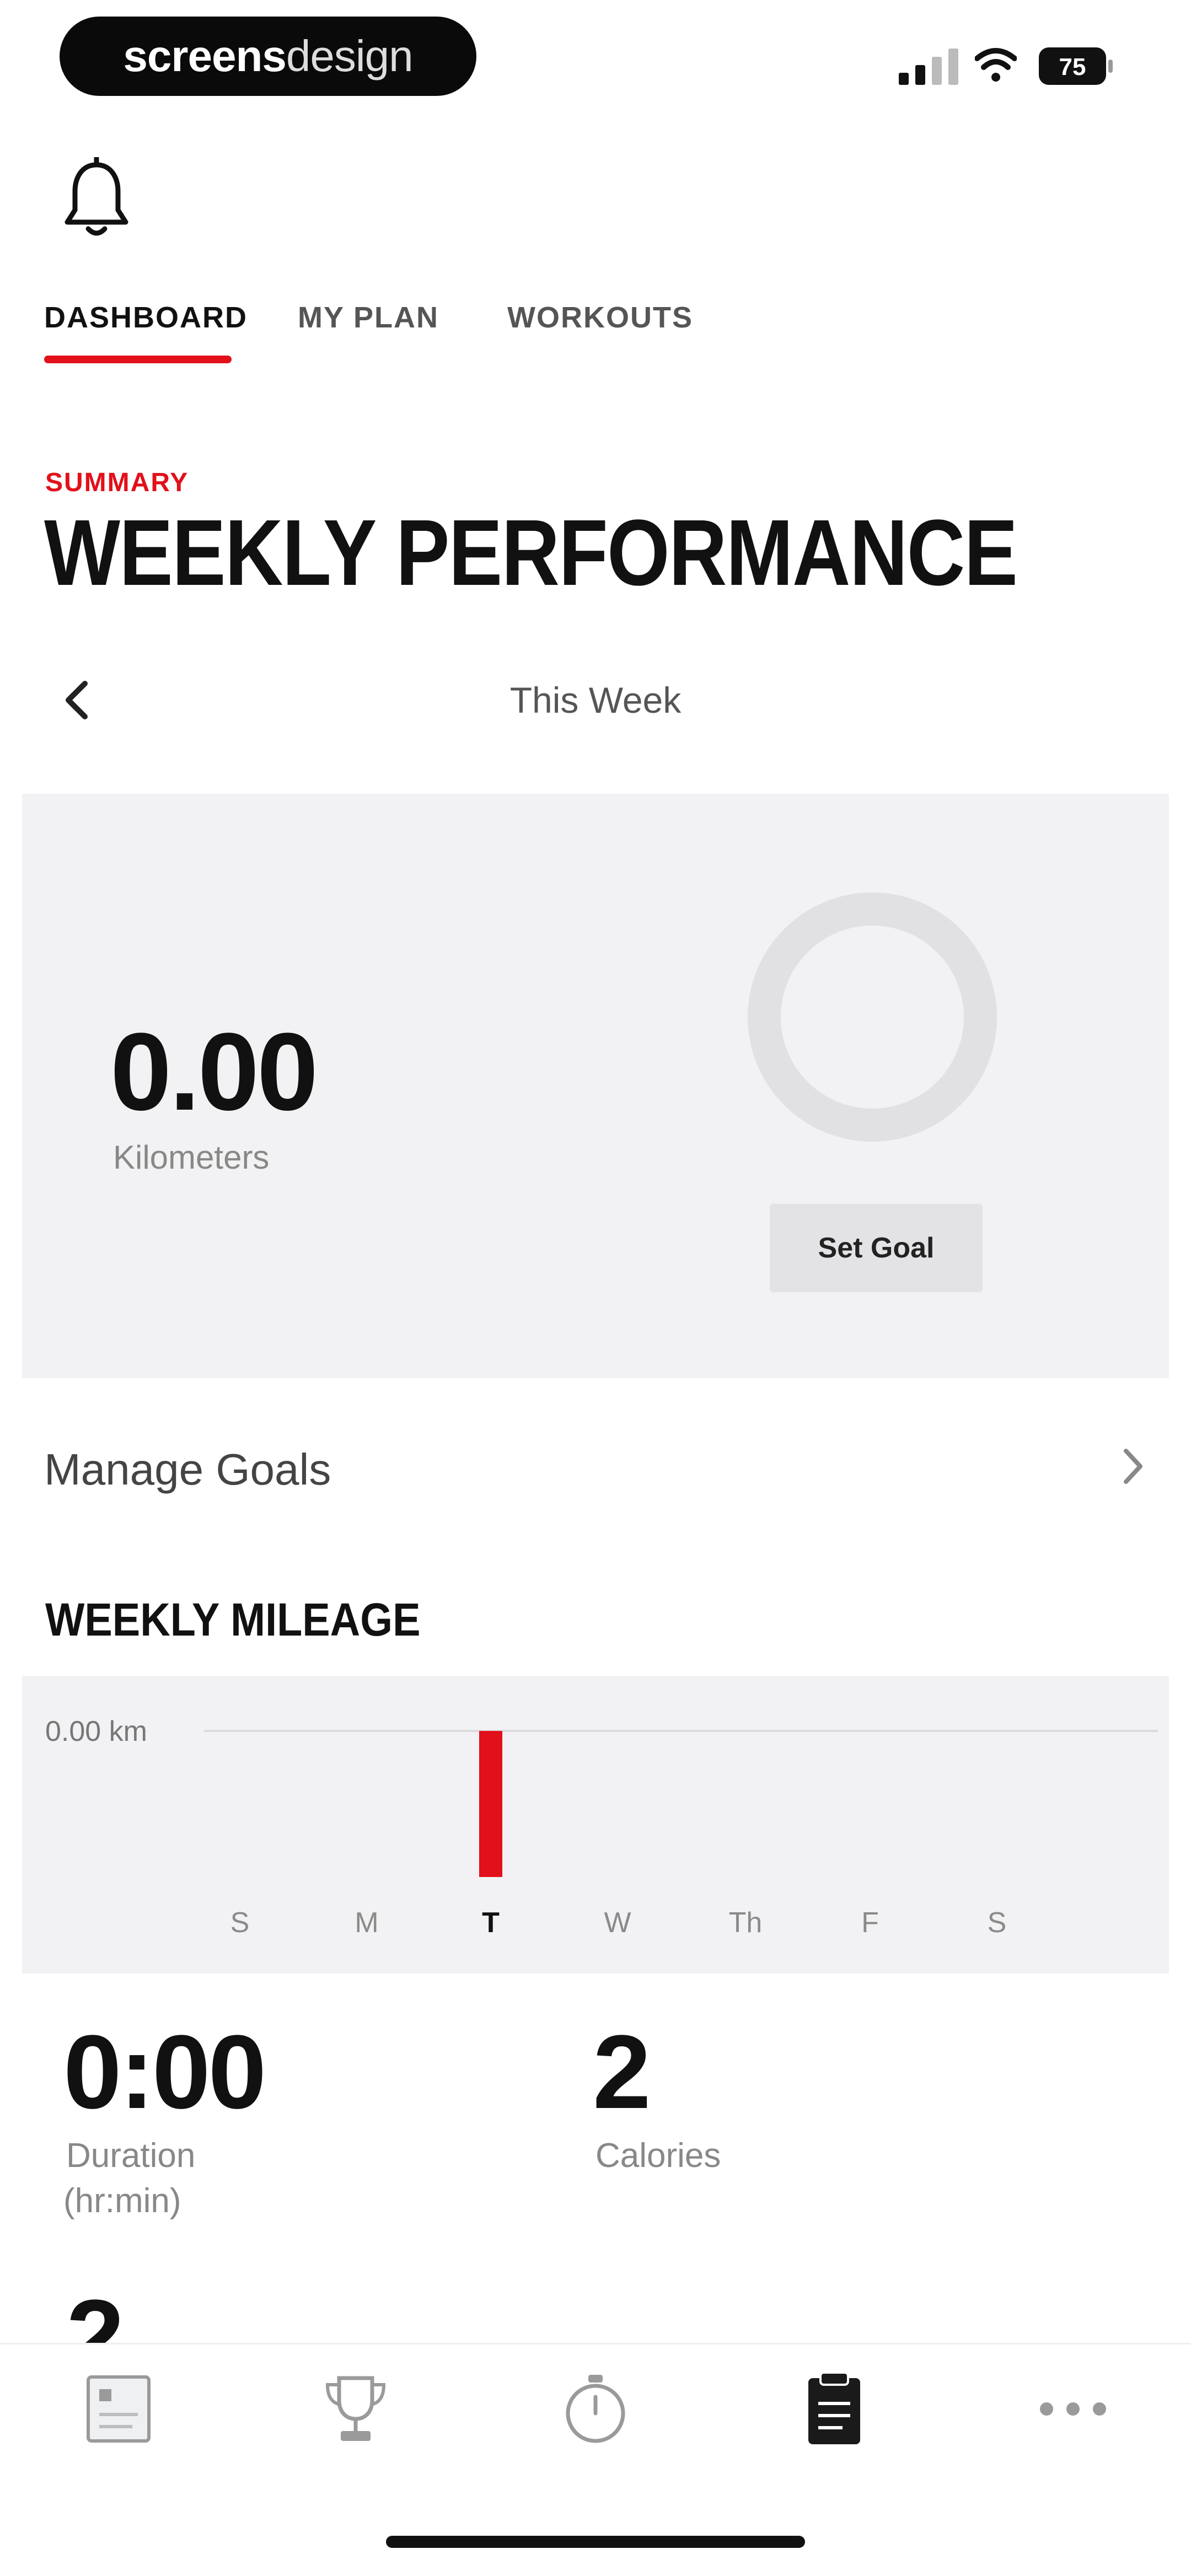 The width and height of the screenshot is (1191, 2576). Describe the element at coordinates (117, 482) in the screenshot. I see `section-eyebrow: SUMMARY` at that location.